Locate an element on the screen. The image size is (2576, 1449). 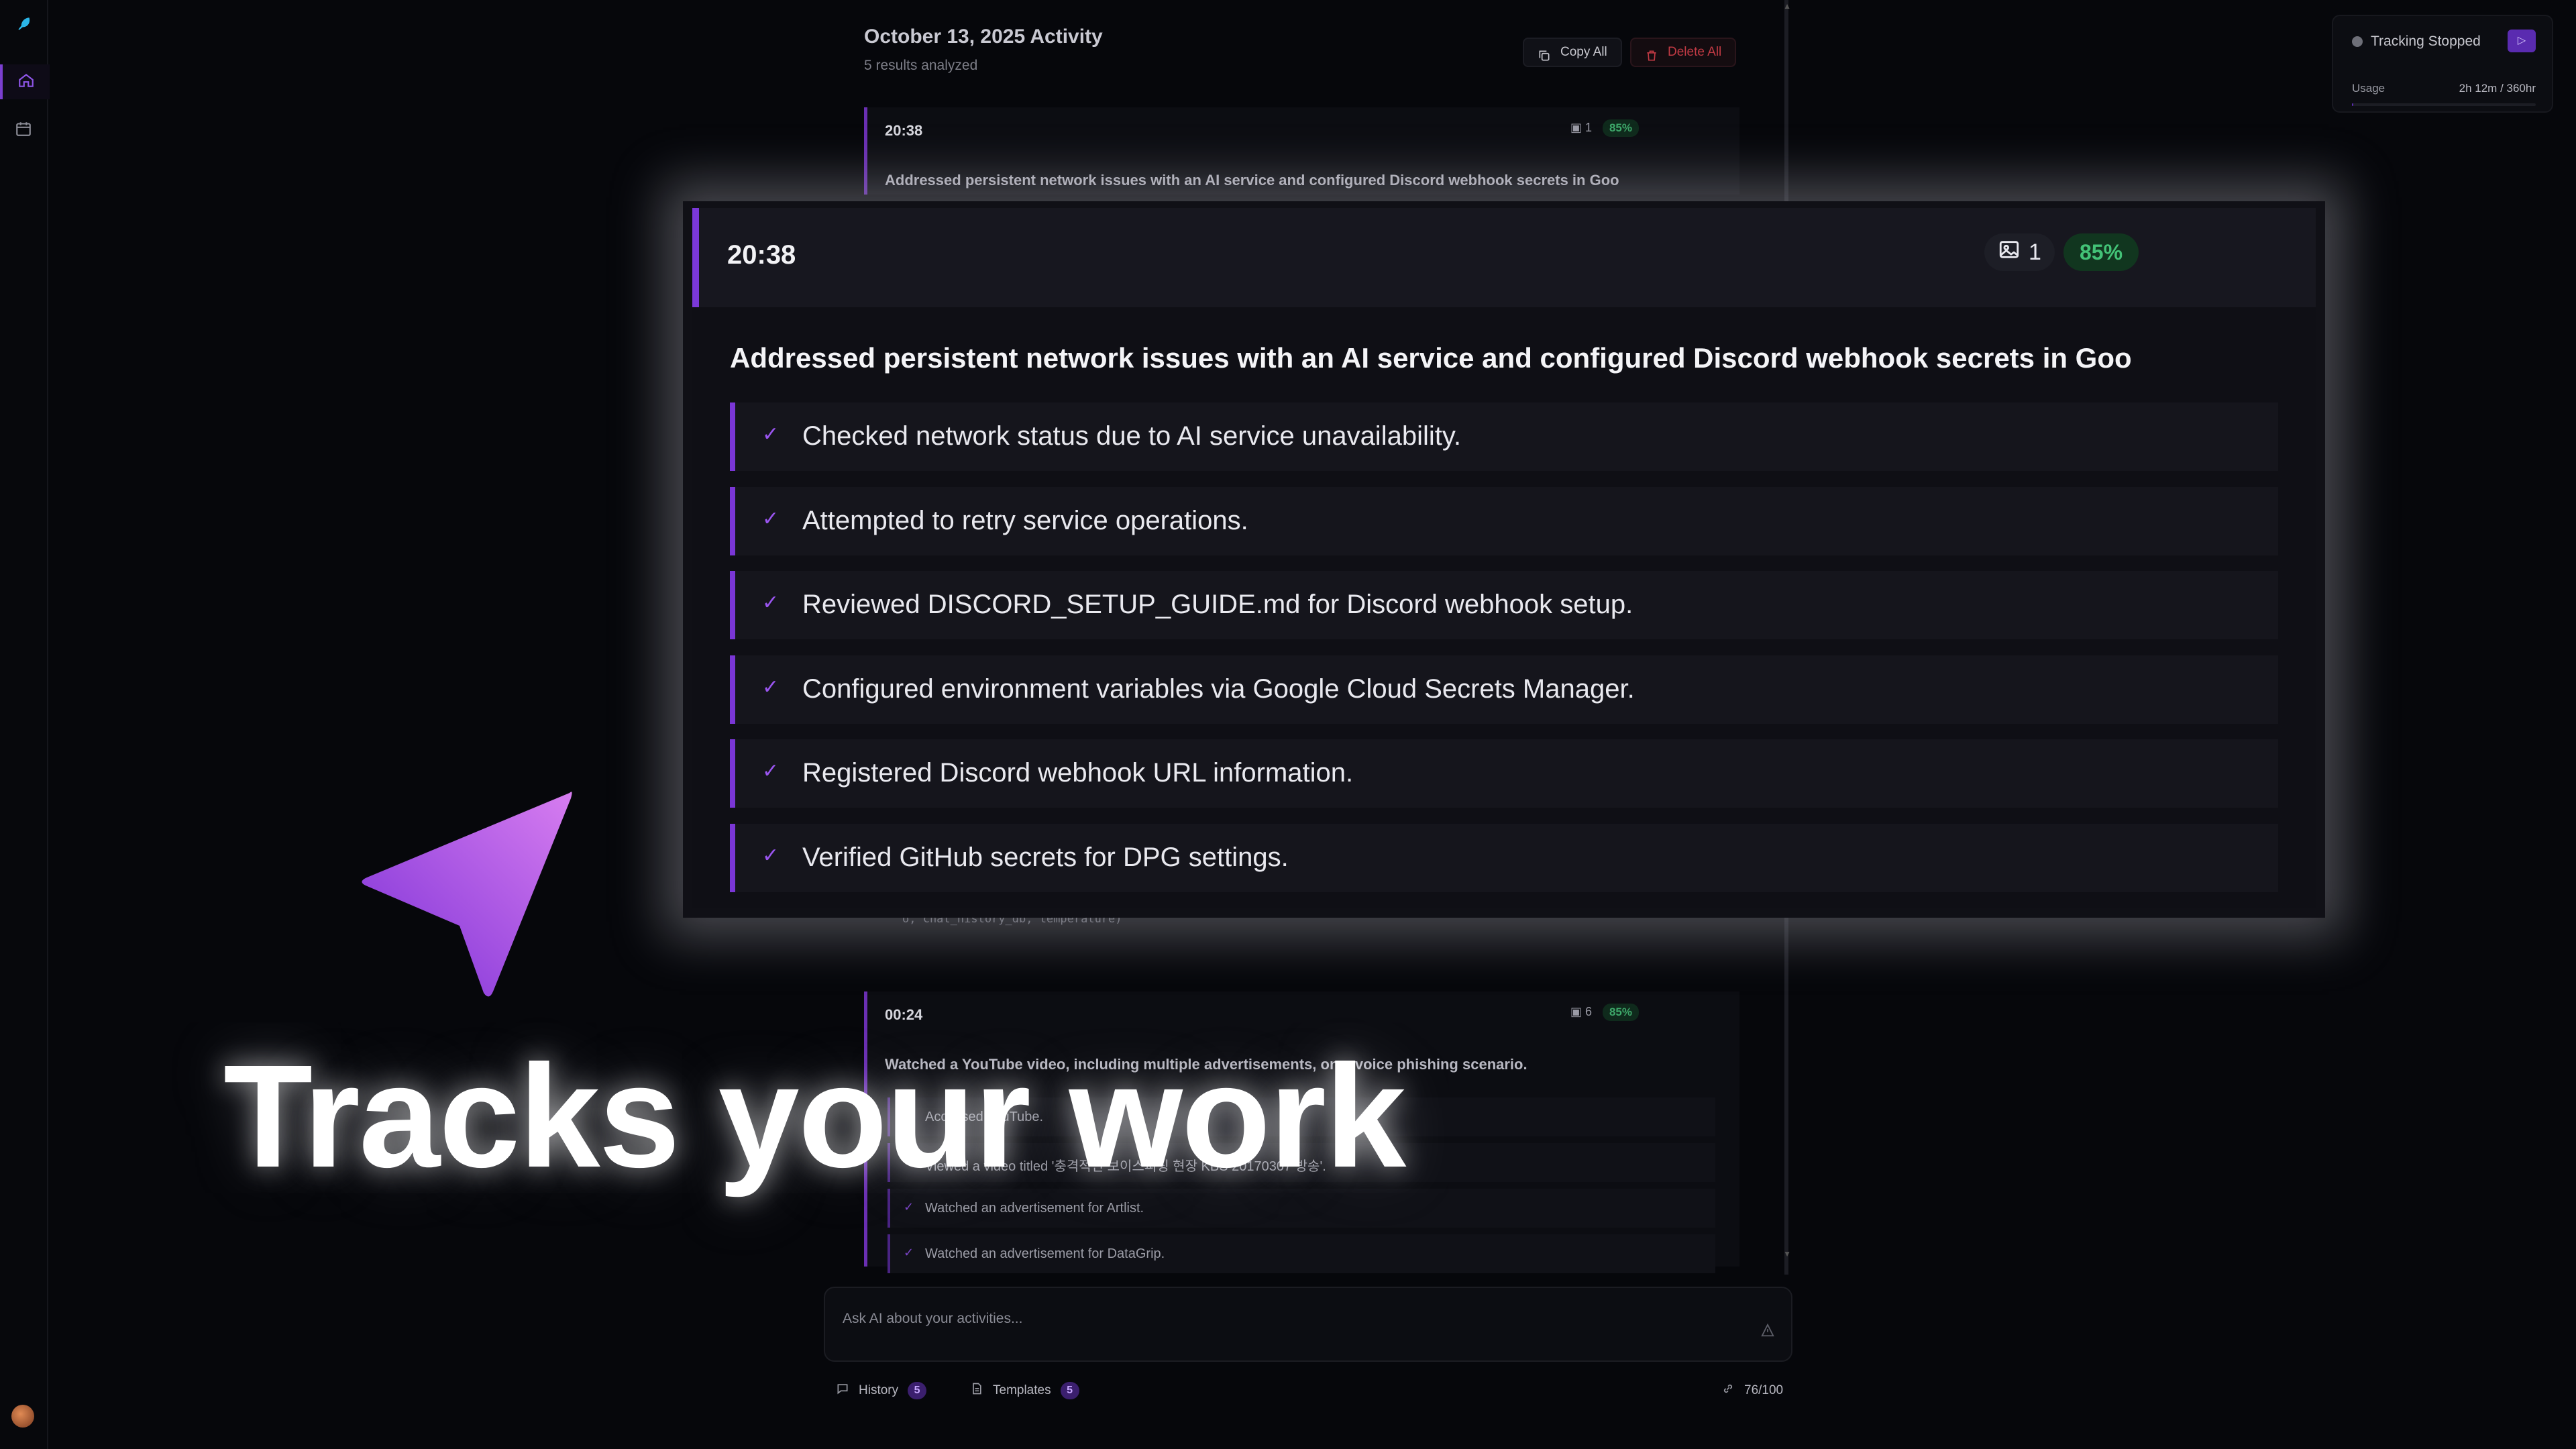
home-icon is located at coordinates (26, 82).